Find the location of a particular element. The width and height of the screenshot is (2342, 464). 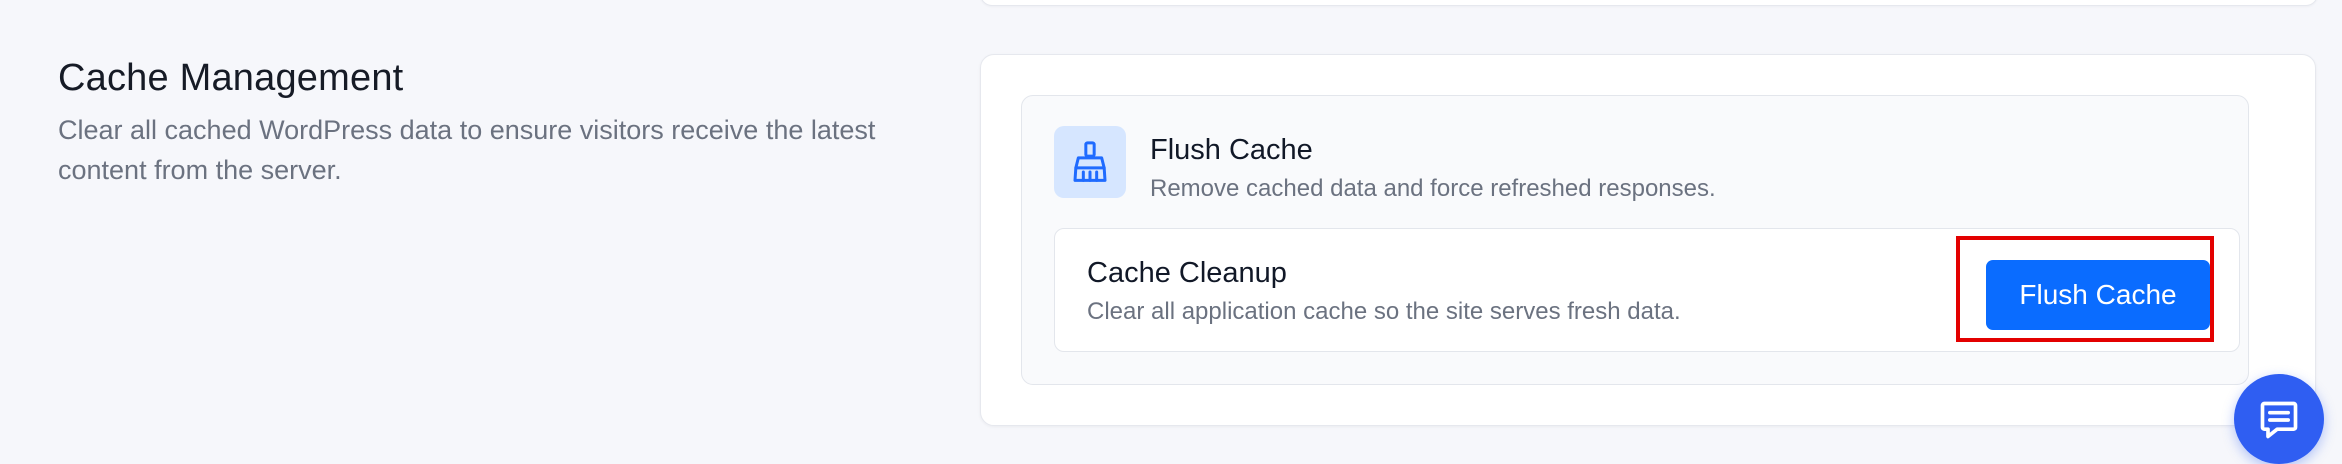

chat-icon is located at coordinates (2279, 420).